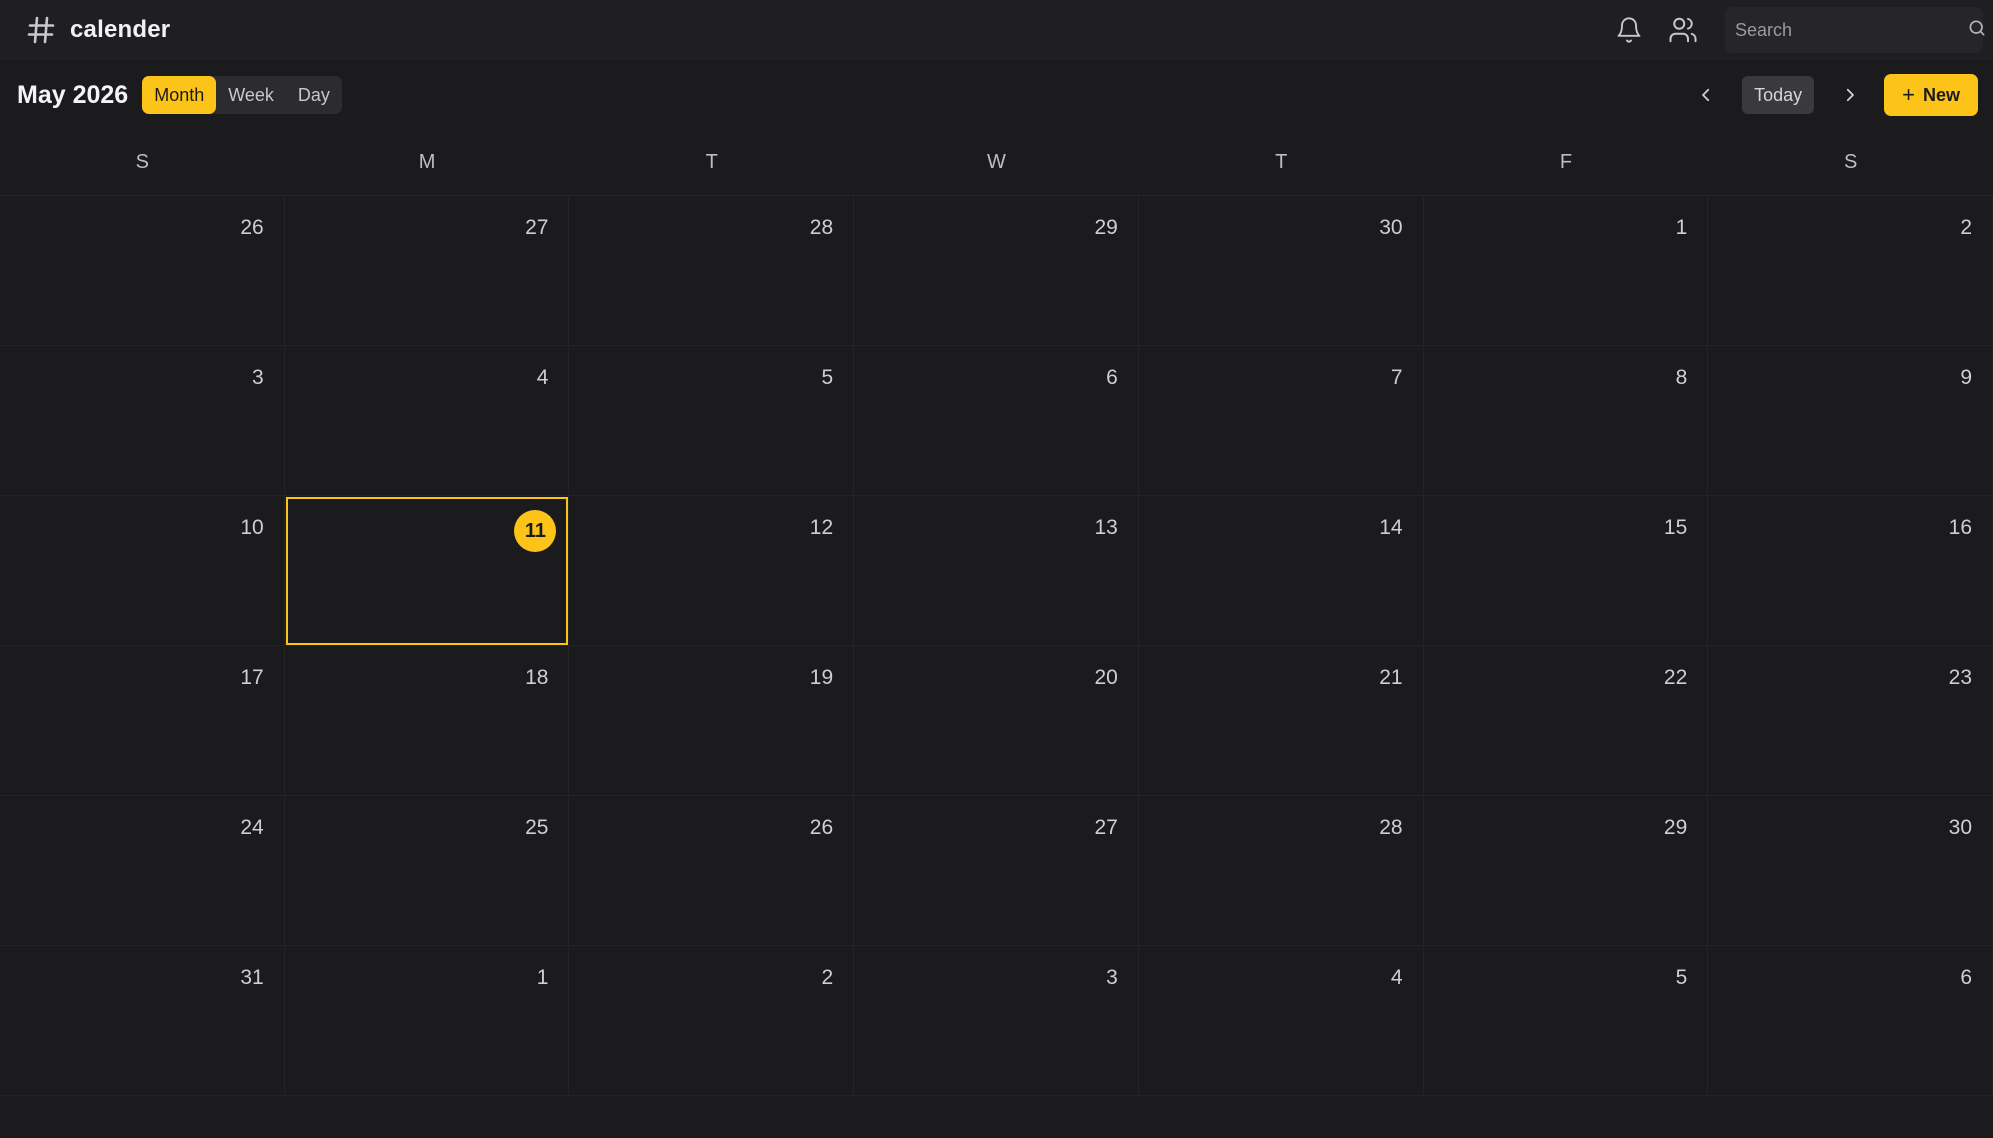 Image resolution: width=1993 pixels, height=1138 pixels. I want to click on prev-month-button, so click(1706, 95).